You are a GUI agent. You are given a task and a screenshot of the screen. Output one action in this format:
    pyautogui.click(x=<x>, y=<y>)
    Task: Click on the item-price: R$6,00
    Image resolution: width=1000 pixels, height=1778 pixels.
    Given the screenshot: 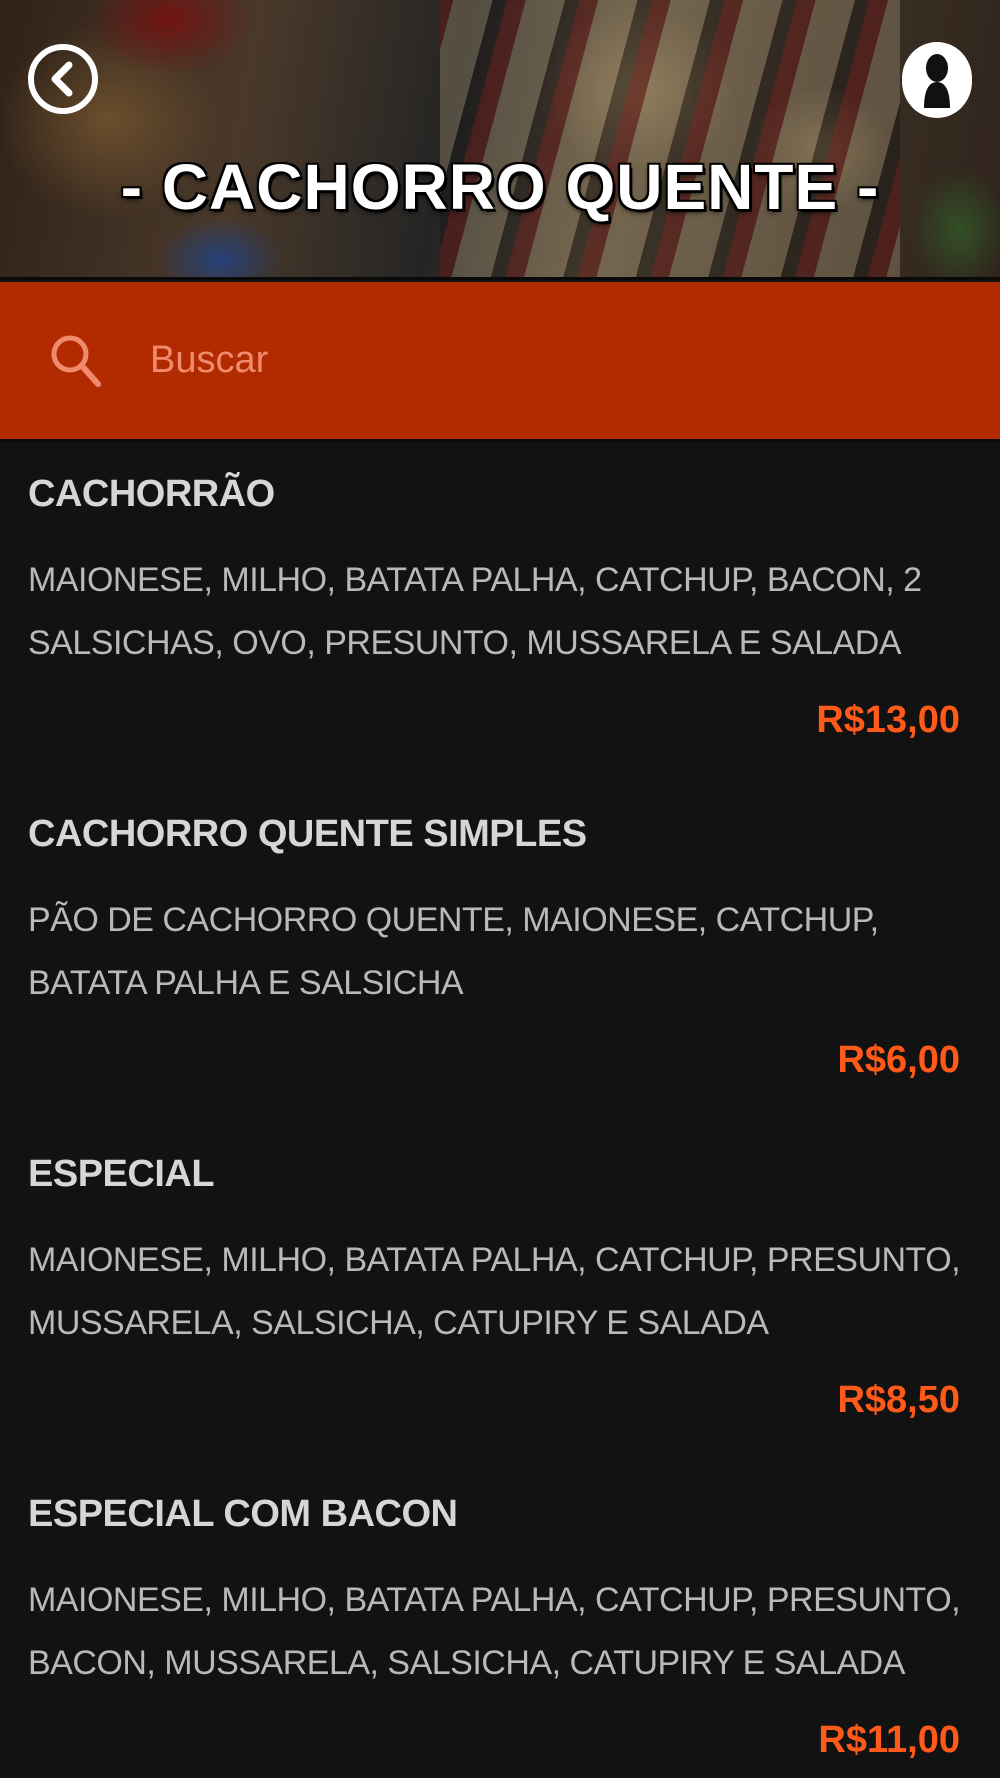 What is the action you would take?
    pyautogui.click(x=898, y=1060)
    